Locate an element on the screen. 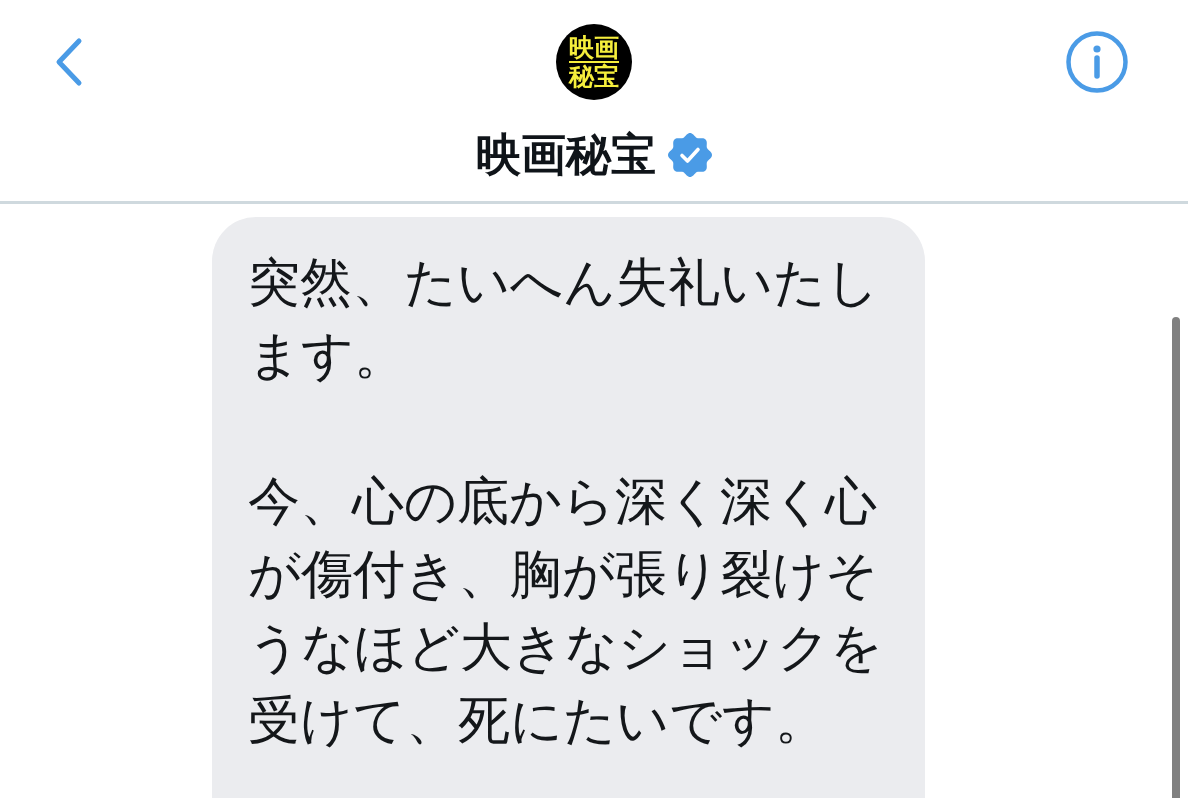  message-text: 突然、たいへん失礼いたし ます。 is located at coordinates (563, 319).